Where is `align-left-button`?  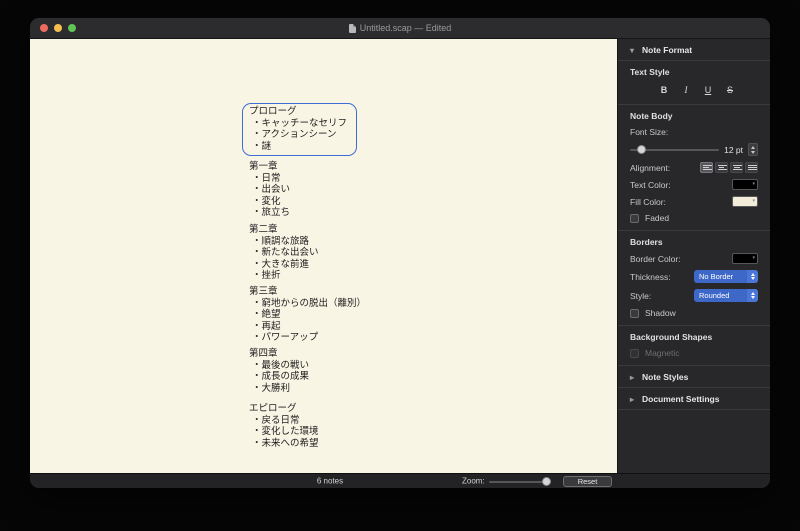 align-left-button is located at coordinates (706, 167).